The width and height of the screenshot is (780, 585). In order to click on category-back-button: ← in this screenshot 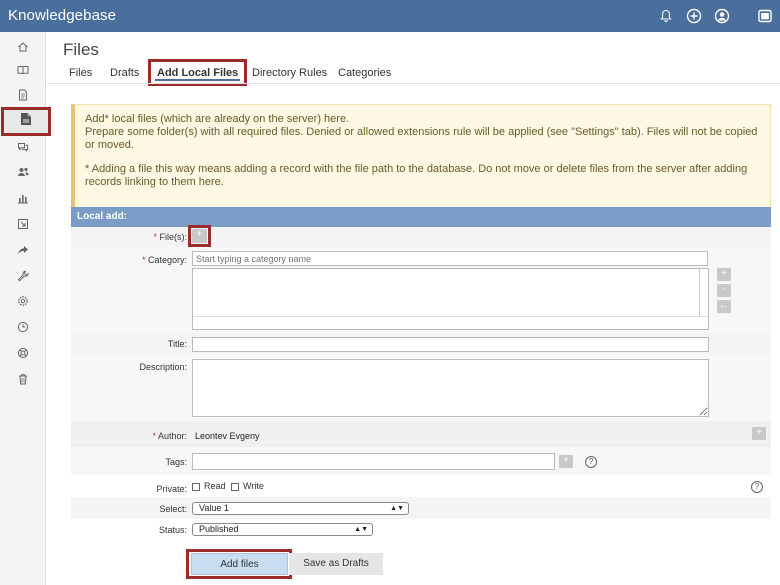, I will do `click(724, 306)`.